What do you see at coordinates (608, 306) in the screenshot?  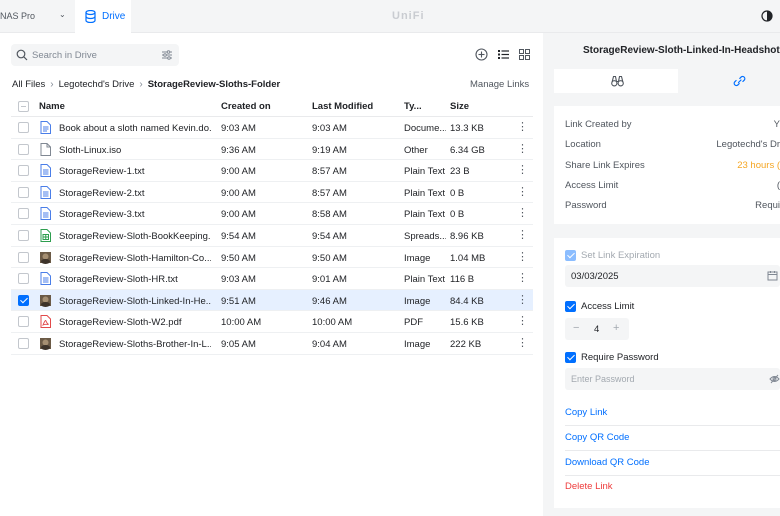 I see `access-limit-label: Access Limit` at bounding box center [608, 306].